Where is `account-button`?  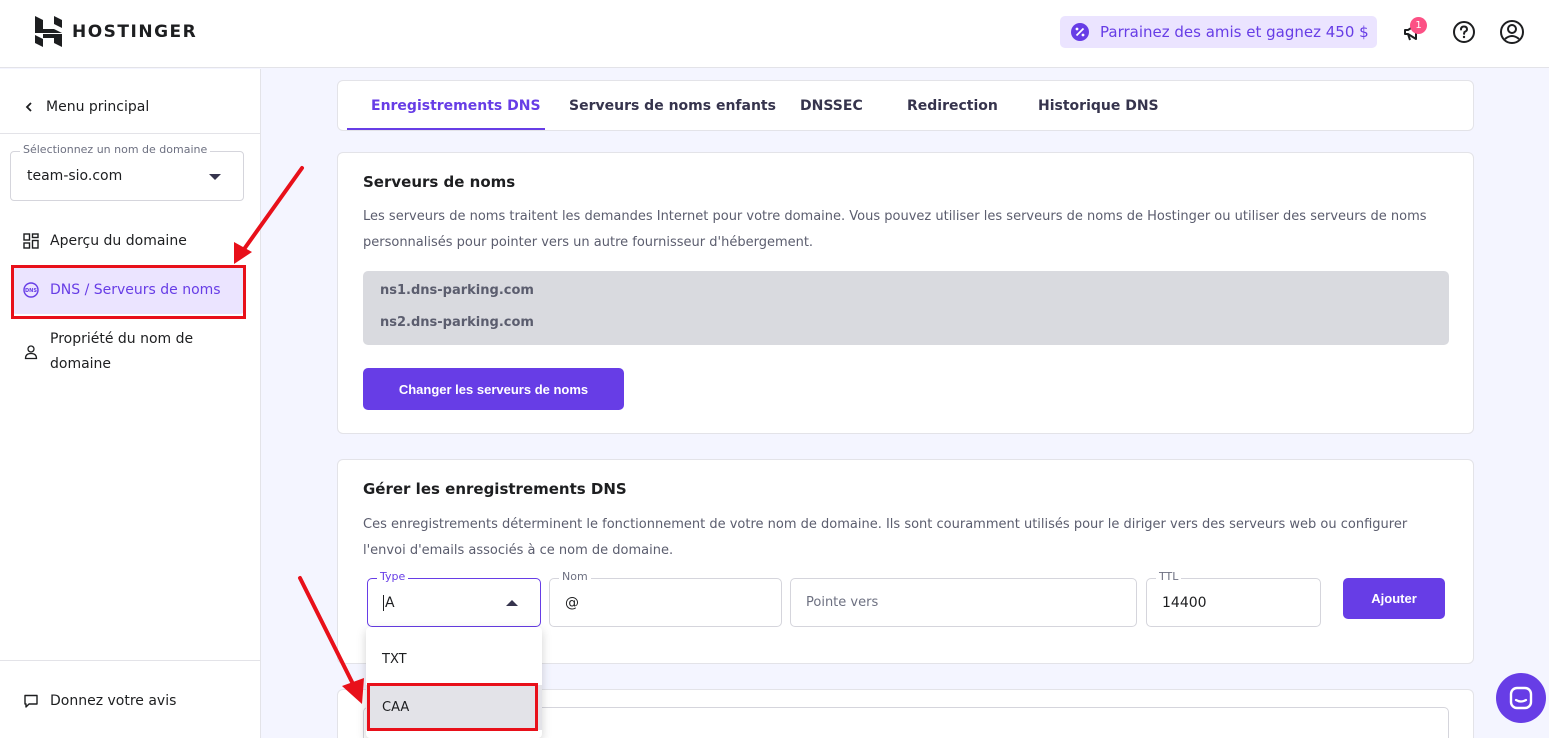
account-button is located at coordinates (1512, 32).